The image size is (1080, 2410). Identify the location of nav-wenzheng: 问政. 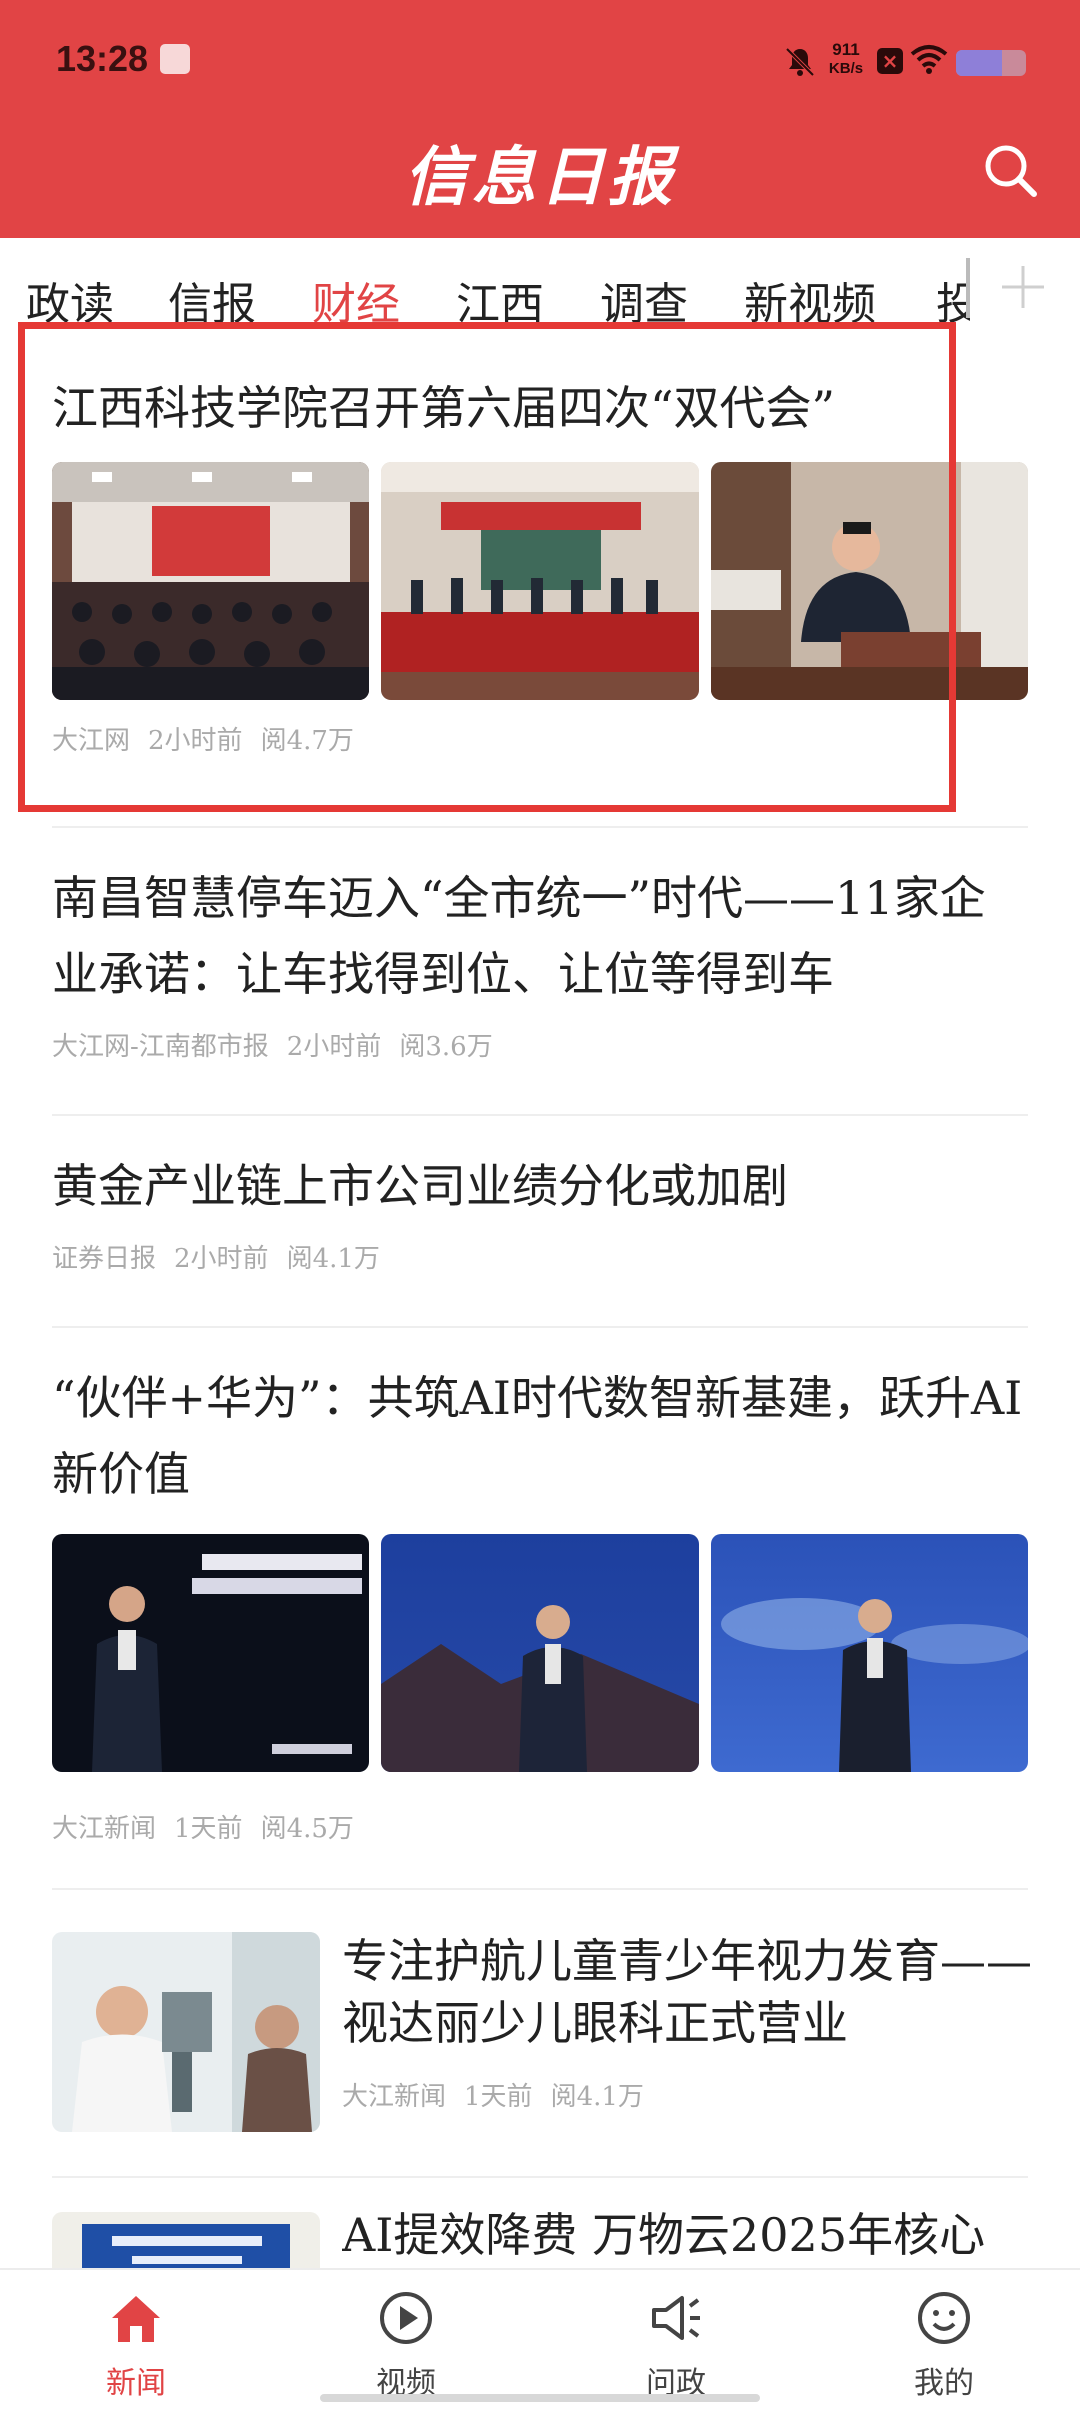
(676, 2345).